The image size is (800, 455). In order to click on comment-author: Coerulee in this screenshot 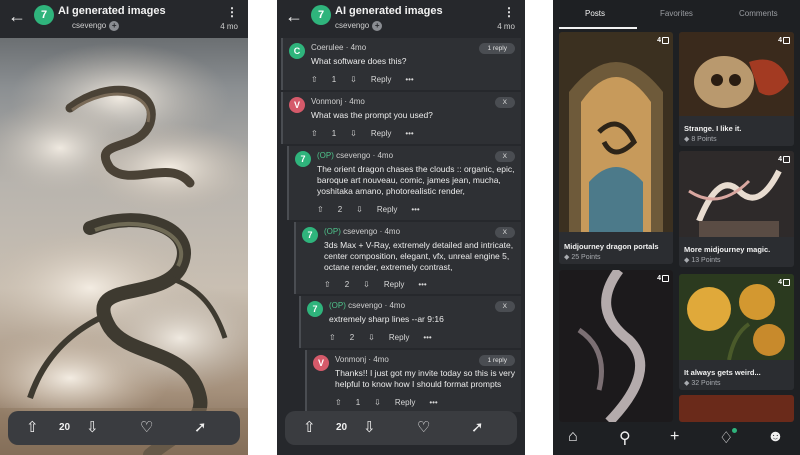, I will do `click(327, 47)`.